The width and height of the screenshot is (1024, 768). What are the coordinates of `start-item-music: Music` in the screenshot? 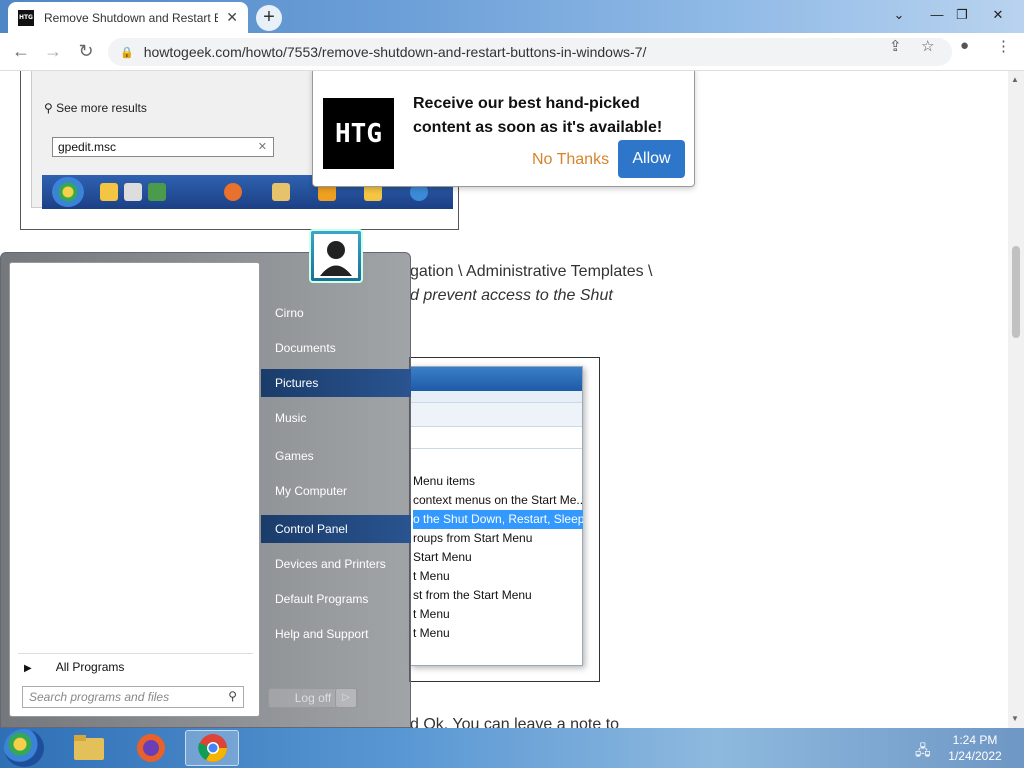 It's located at (336, 418).